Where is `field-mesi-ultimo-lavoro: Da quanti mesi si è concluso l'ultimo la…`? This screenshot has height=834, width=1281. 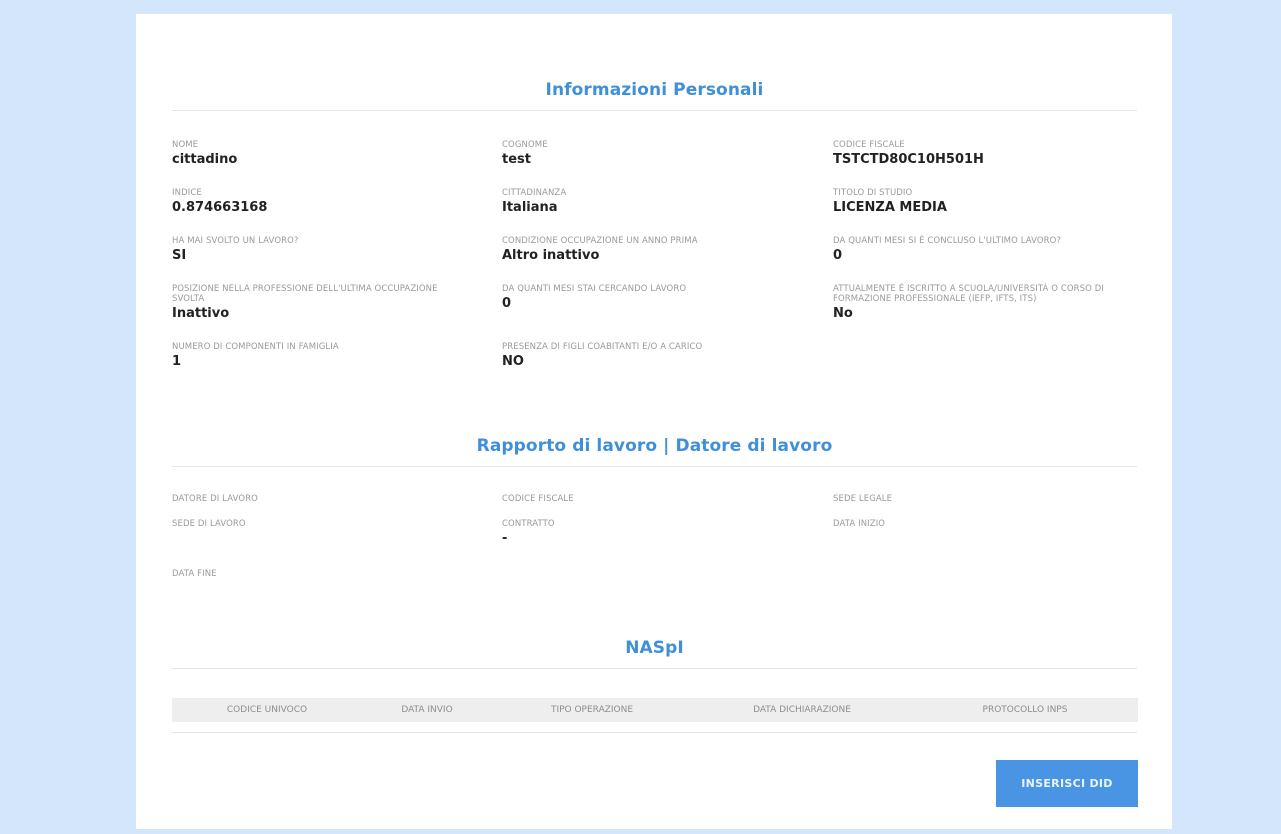 field-mesi-ultimo-lavoro: Da quanti mesi si è concluso l'ultimo la… is located at coordinates (983, 250).